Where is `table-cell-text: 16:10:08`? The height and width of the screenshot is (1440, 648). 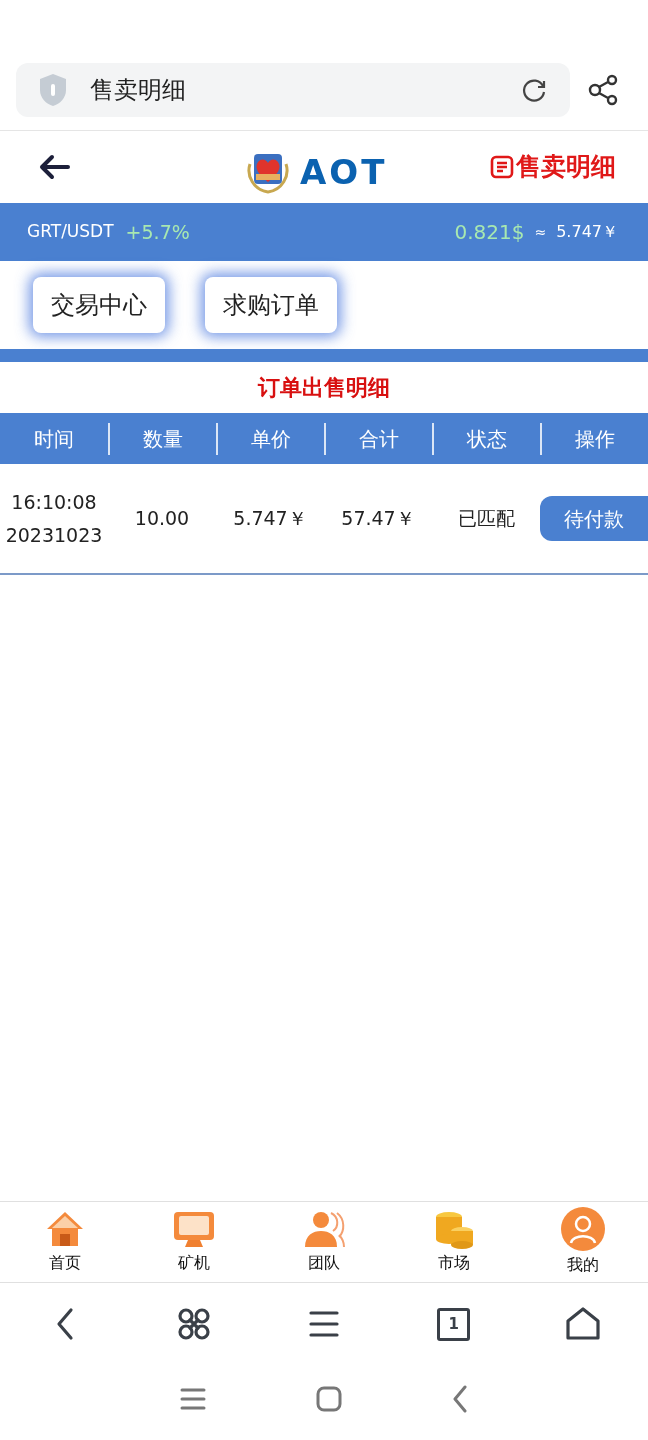 table-cell-text: 16:10:08 is located at coordinates (54, 502).